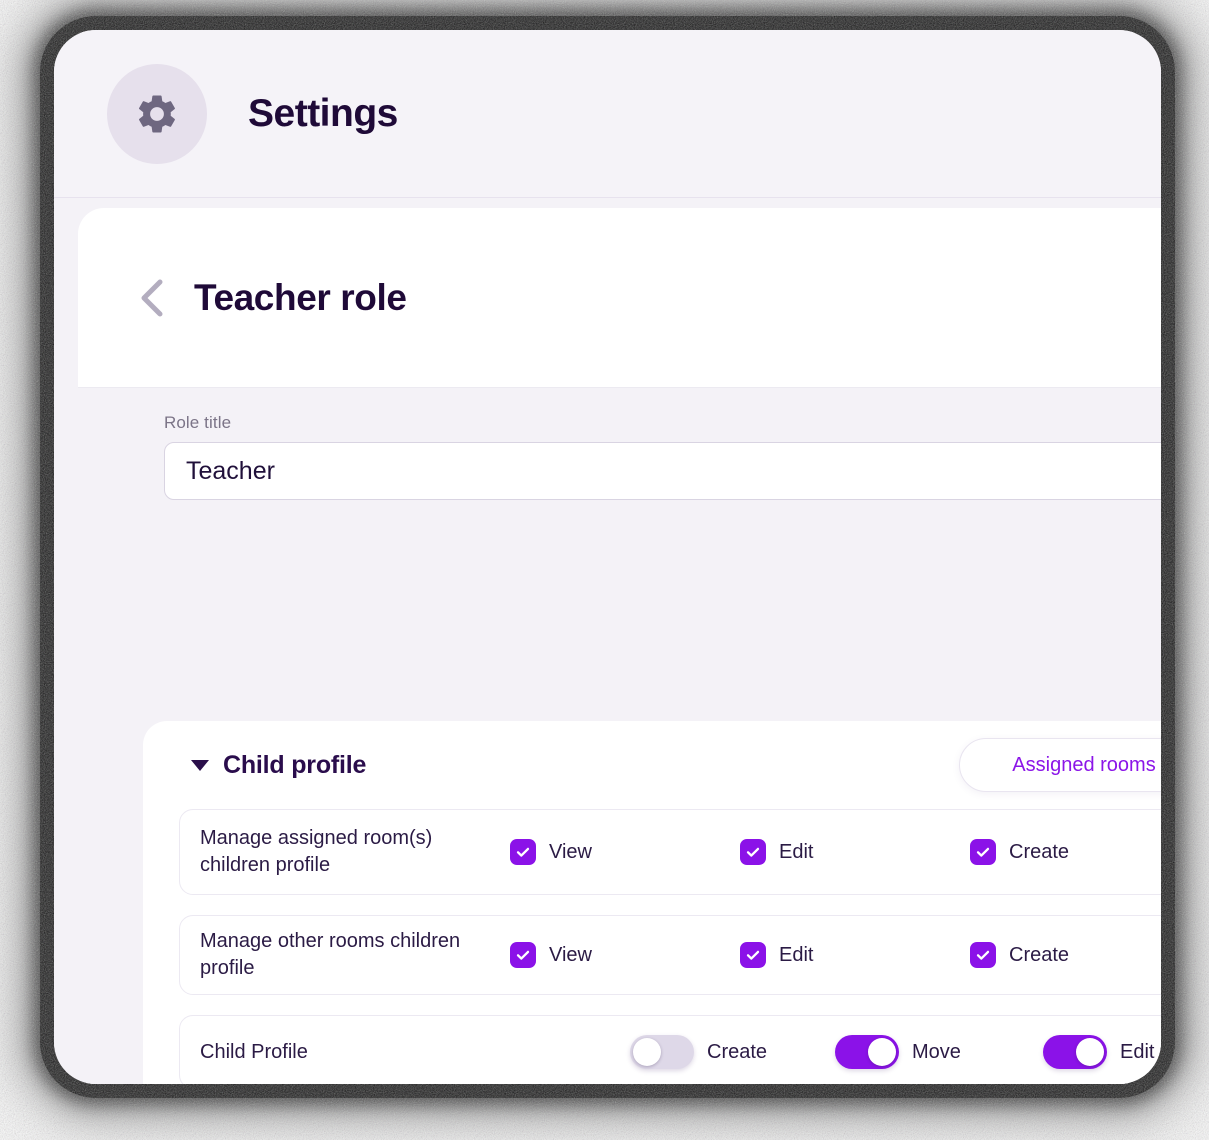  Describe the element at coordinates (300, 297) in the screenshot. I see `page-title: Teacher role` at that location.